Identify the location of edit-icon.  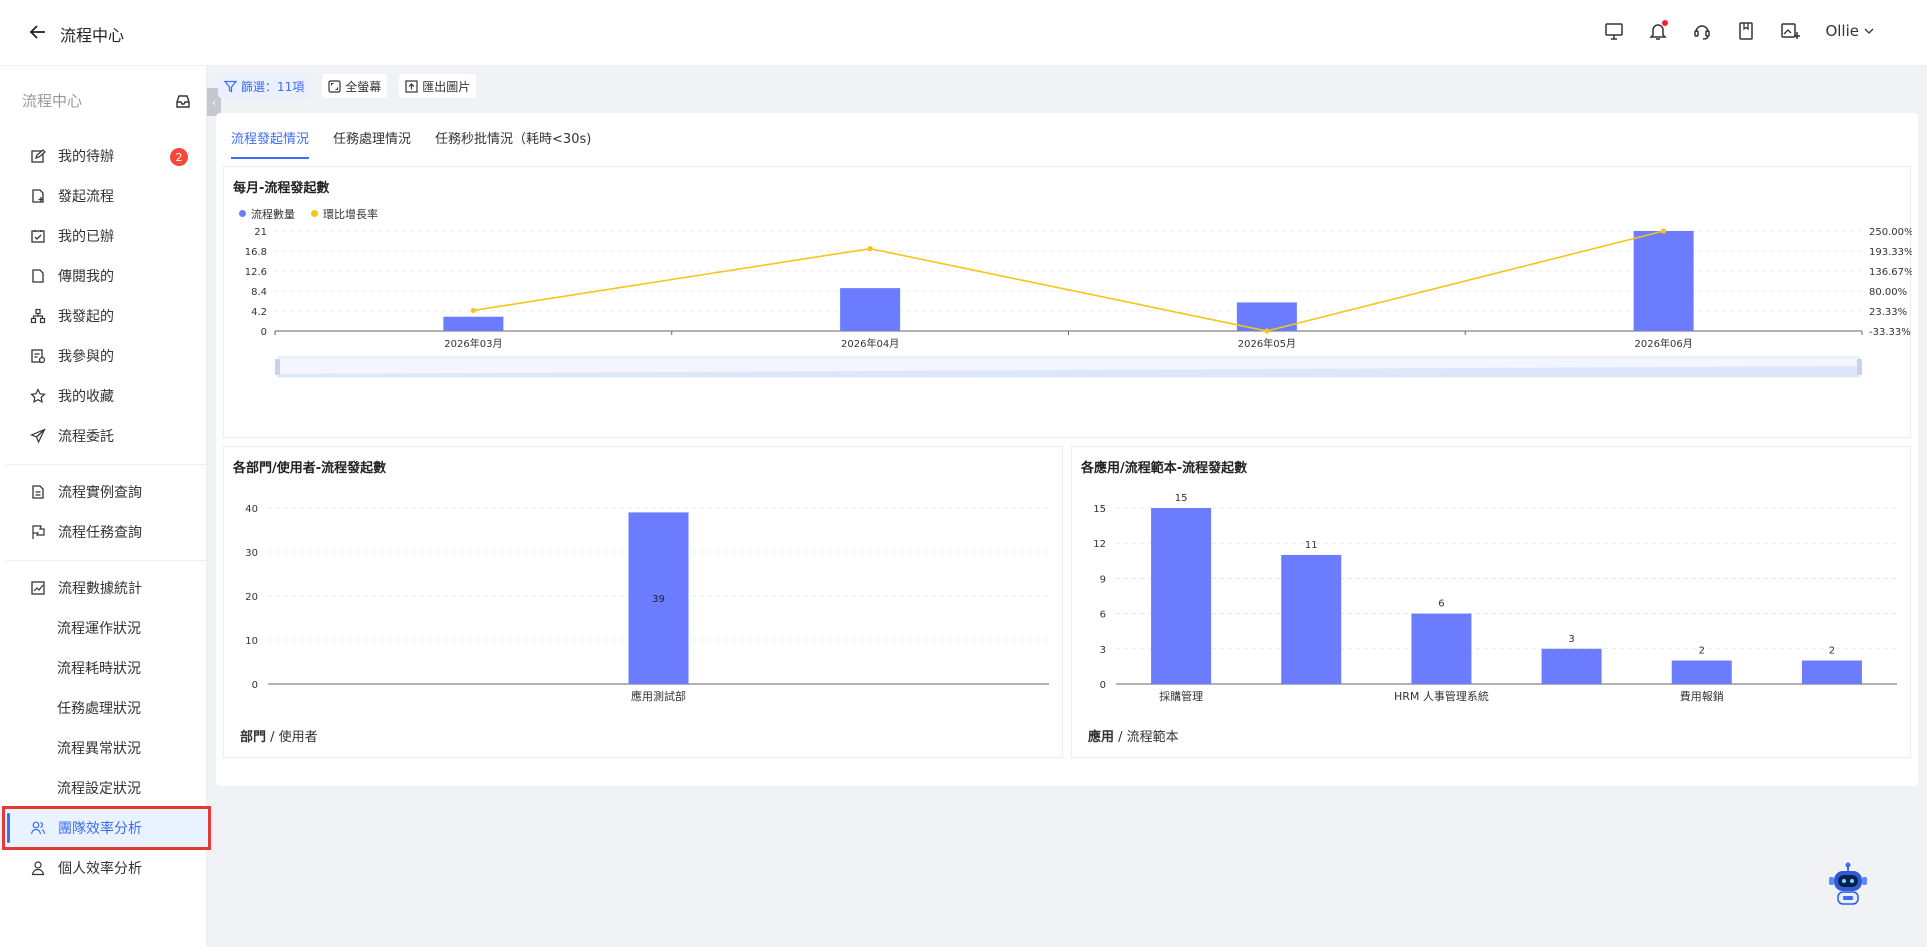
(38, 156).